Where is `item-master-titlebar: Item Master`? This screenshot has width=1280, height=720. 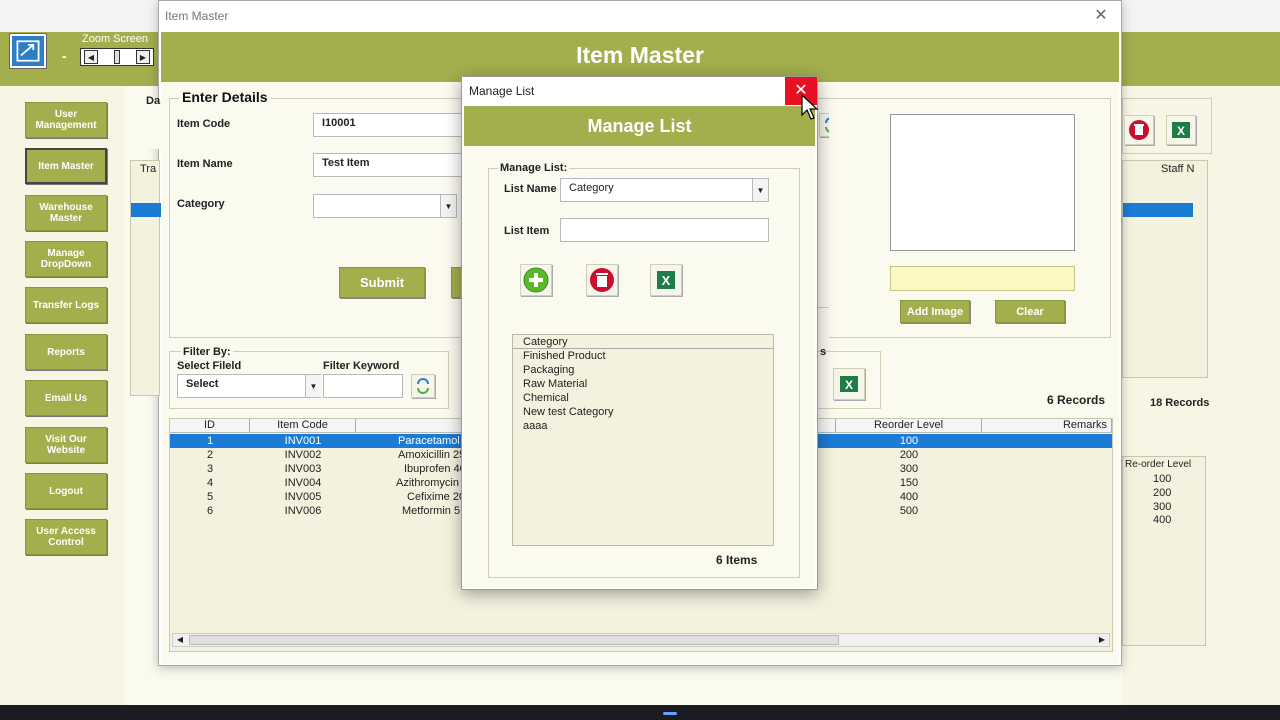 item-master-titlebar: Item Master is located at coordinates (640, 16).